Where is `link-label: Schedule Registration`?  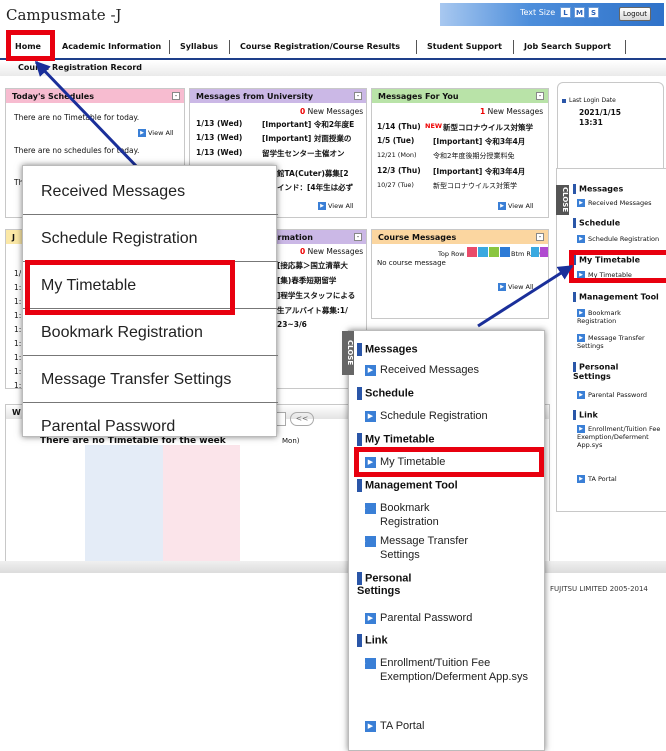
link-label: Schedule Registration is located at coordinates (434, 416).